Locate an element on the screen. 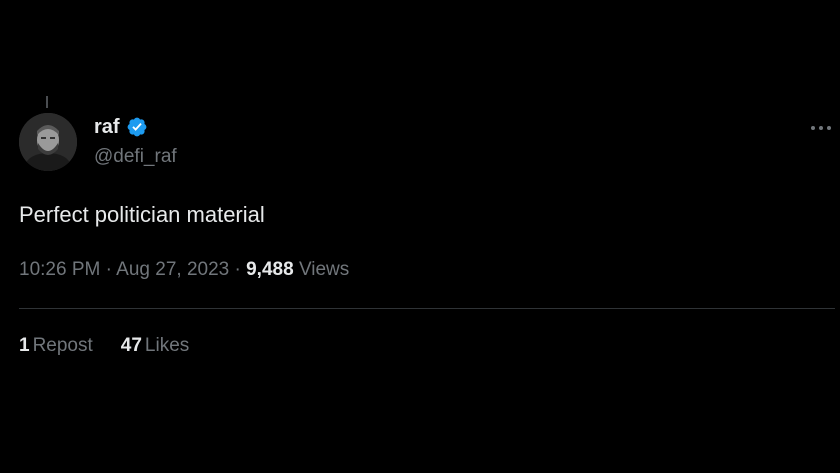 Image resolution: width=840 pixels, height=473 pixels. tweet-text: Perfect politician material is located at coordinates (142, 214).